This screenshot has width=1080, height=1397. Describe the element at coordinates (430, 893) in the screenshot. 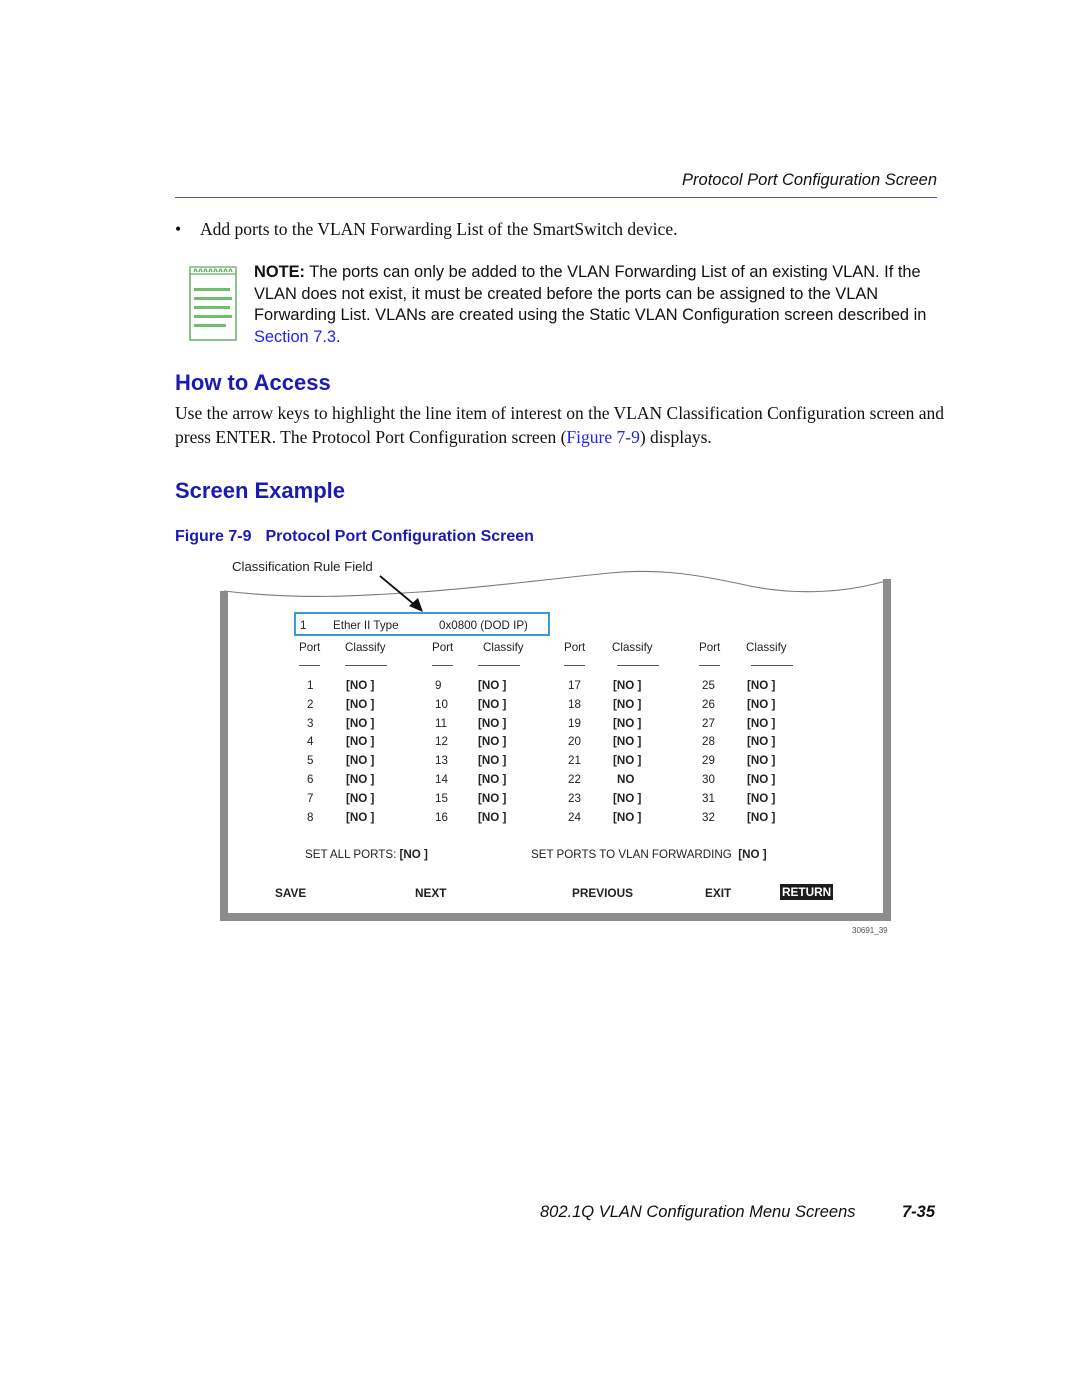

I see `next-button: NEXT` at that location.